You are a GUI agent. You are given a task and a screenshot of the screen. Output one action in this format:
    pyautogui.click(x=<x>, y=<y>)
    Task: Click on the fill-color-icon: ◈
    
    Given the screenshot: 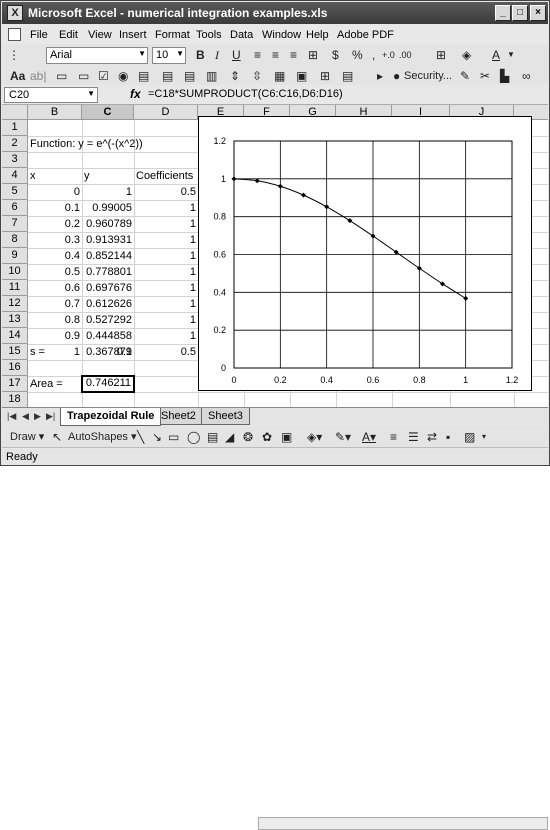 What is the action you would take?
    pyautogui.click(x=466, y=55)
    